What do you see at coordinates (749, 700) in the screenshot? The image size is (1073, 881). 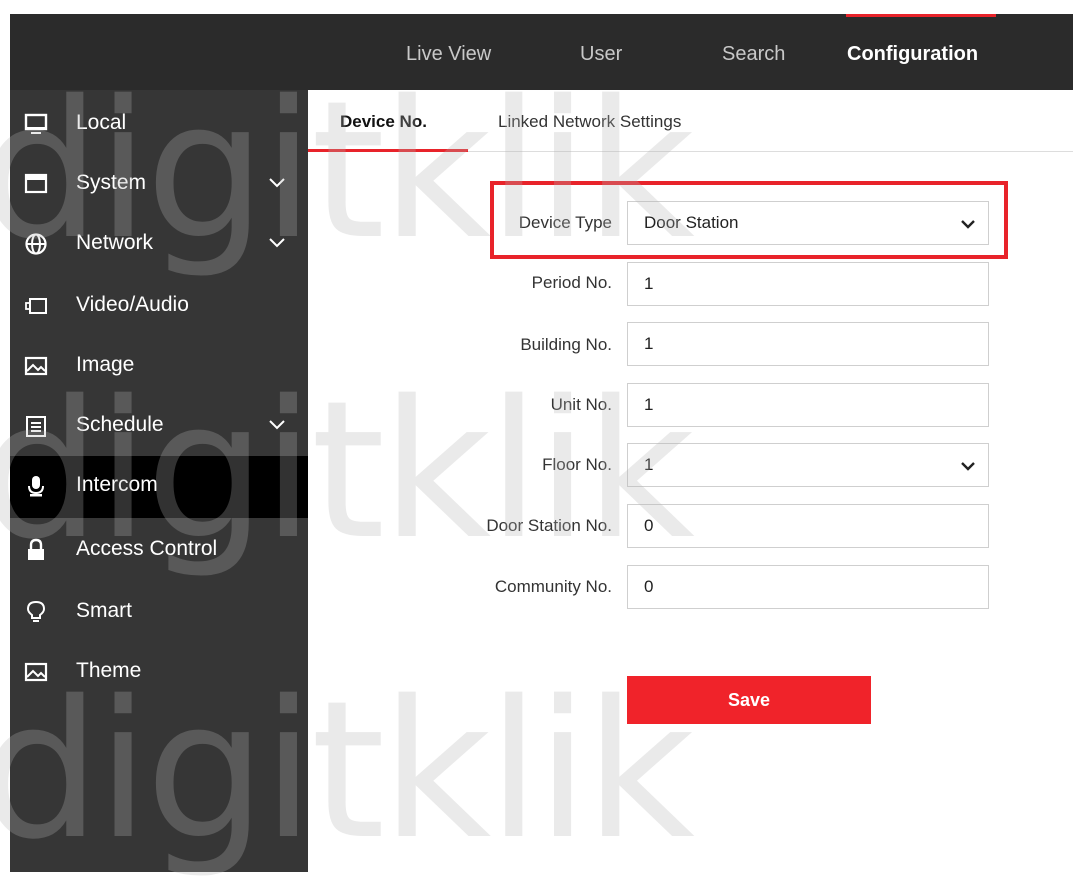 I see `save-button: Save` at bounding box center [749, 700].